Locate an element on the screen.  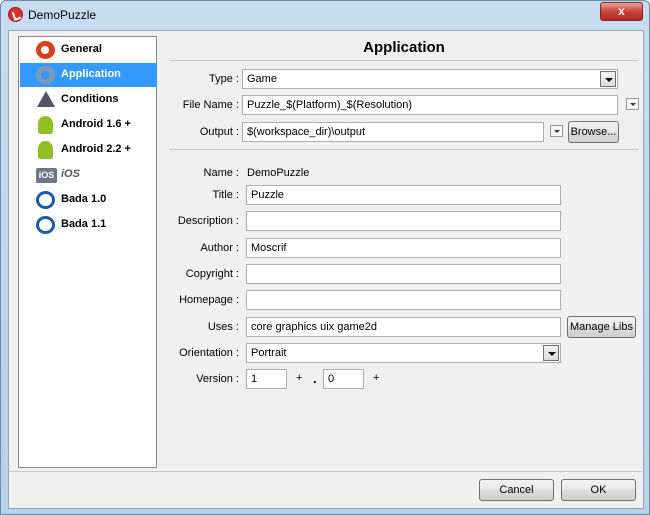
title-label: Title : is located at coordinates (226, 195).